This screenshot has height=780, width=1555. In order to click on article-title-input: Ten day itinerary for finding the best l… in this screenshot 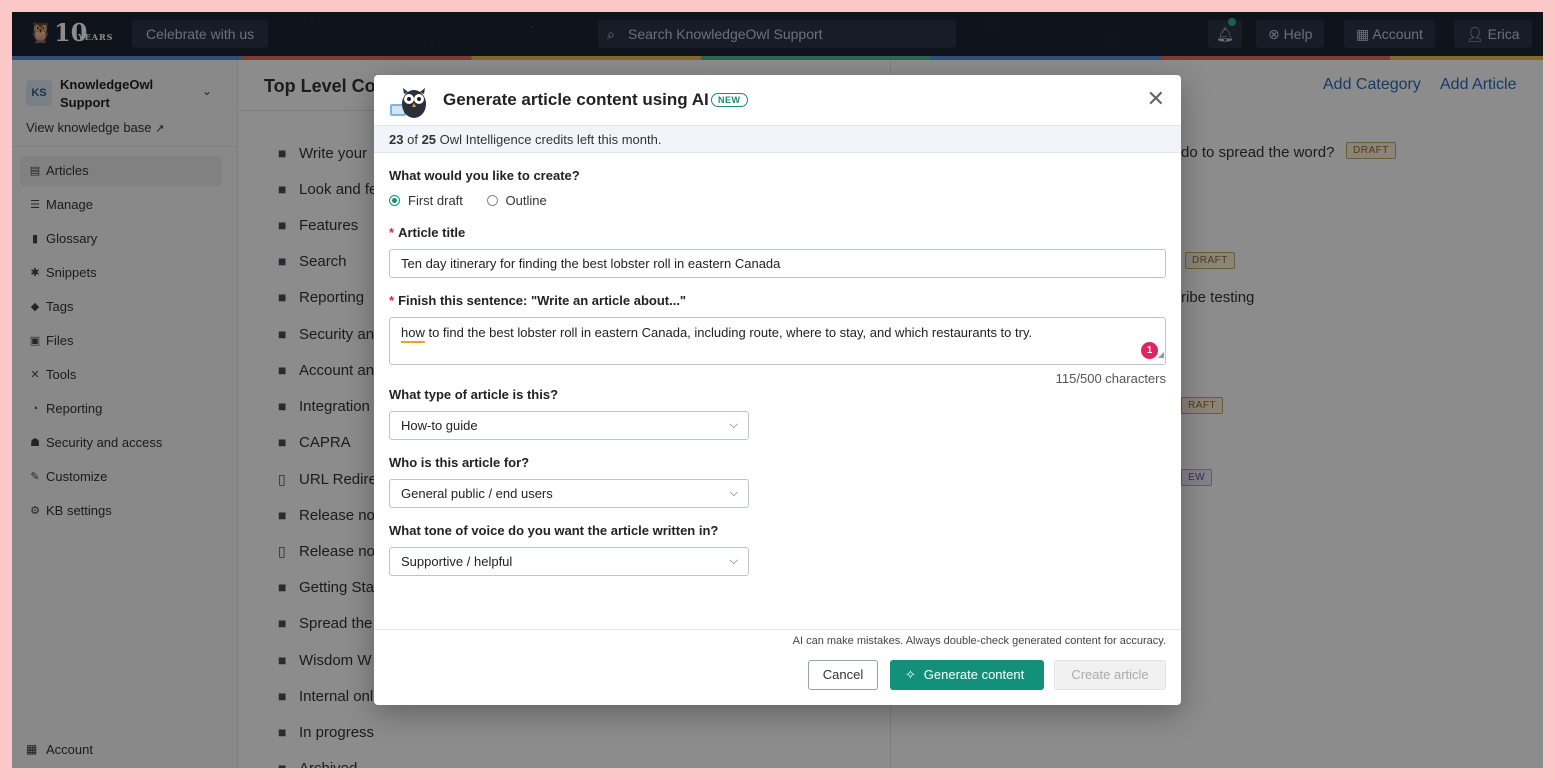, I will do `click(777, 263)`.